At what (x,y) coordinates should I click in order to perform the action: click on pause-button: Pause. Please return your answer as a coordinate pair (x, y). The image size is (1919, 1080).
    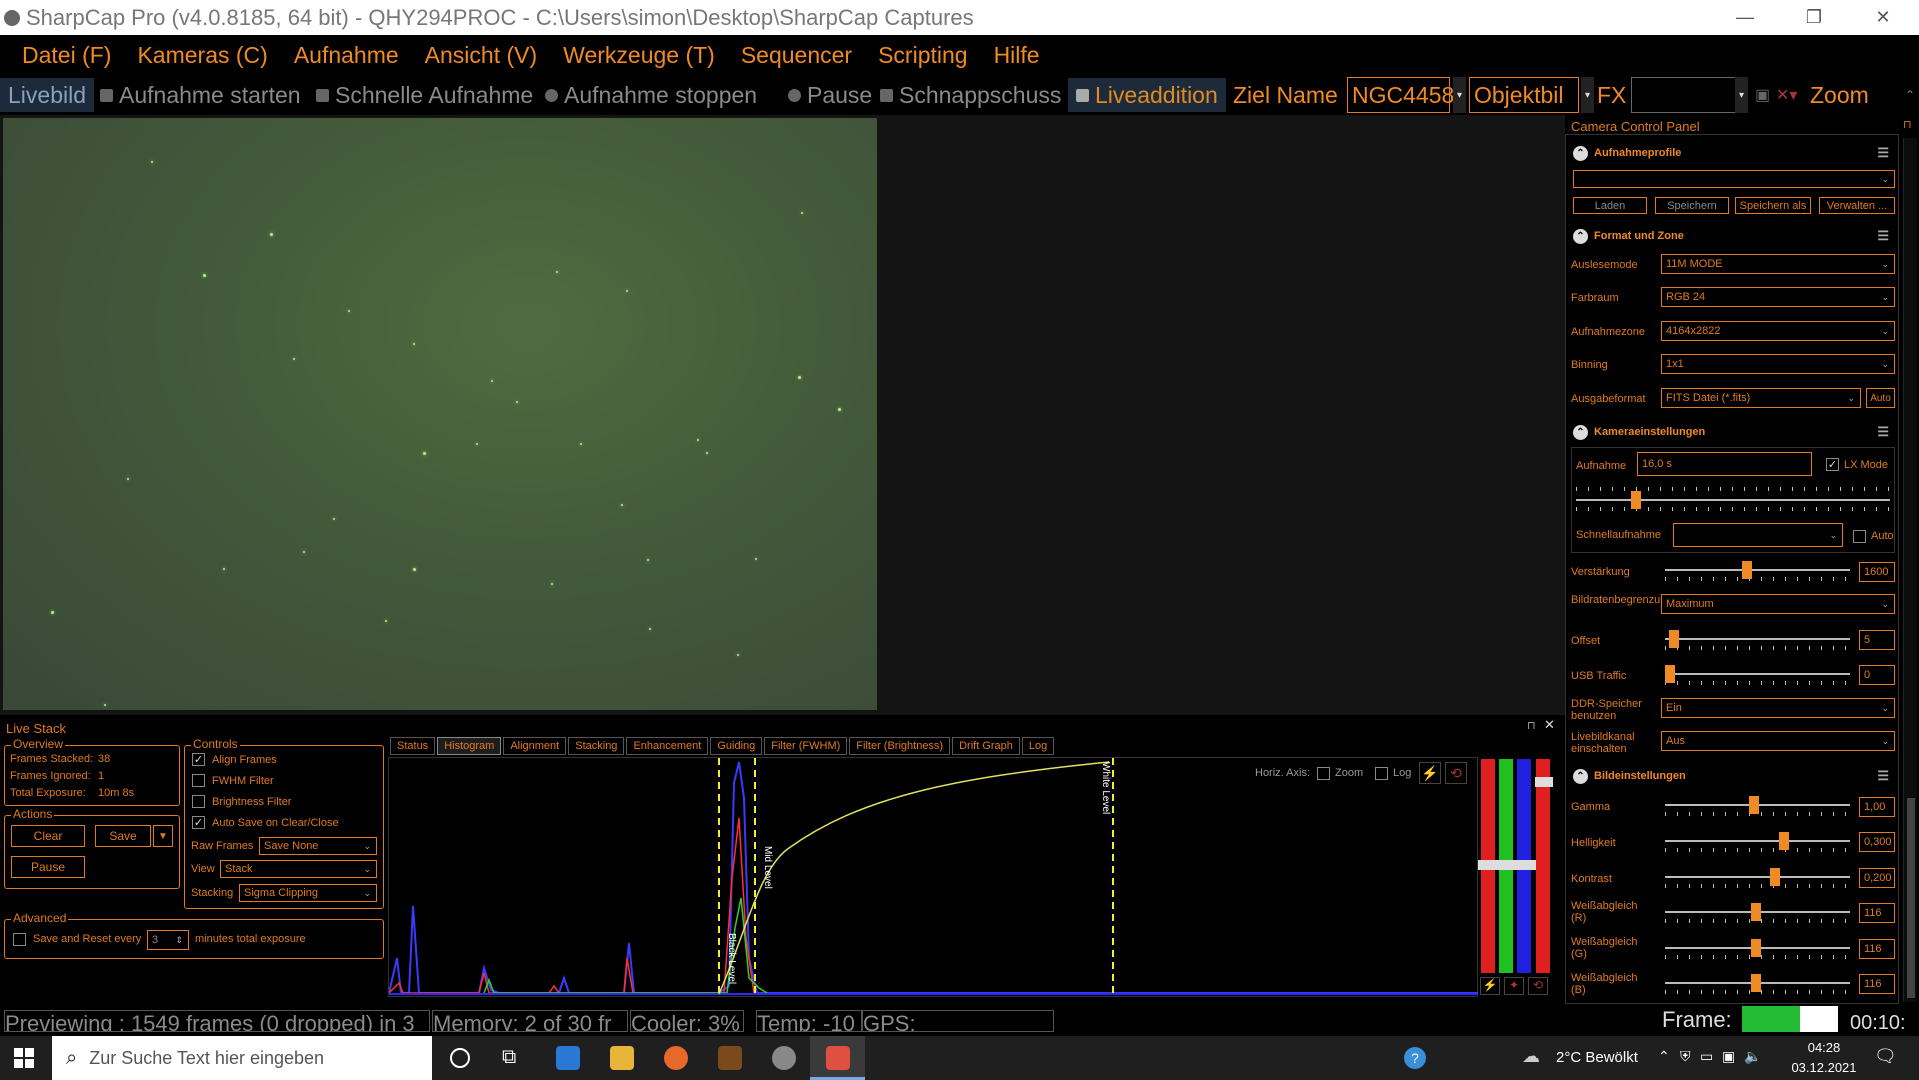
    Looking at the image, I should click on (830, 95).